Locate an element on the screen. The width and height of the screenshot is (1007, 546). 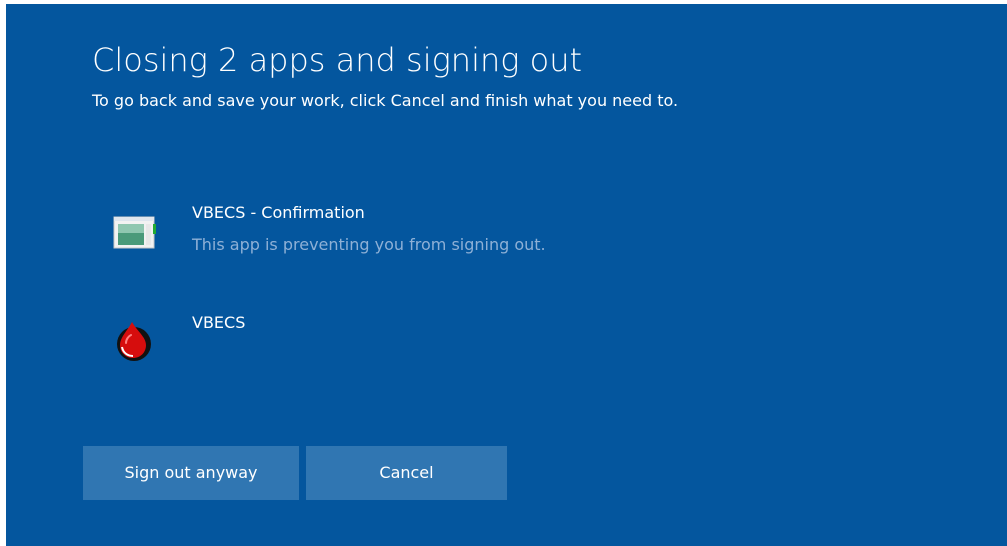
app-name: VBECS - Confirmation is located at coordinates (278, 212).